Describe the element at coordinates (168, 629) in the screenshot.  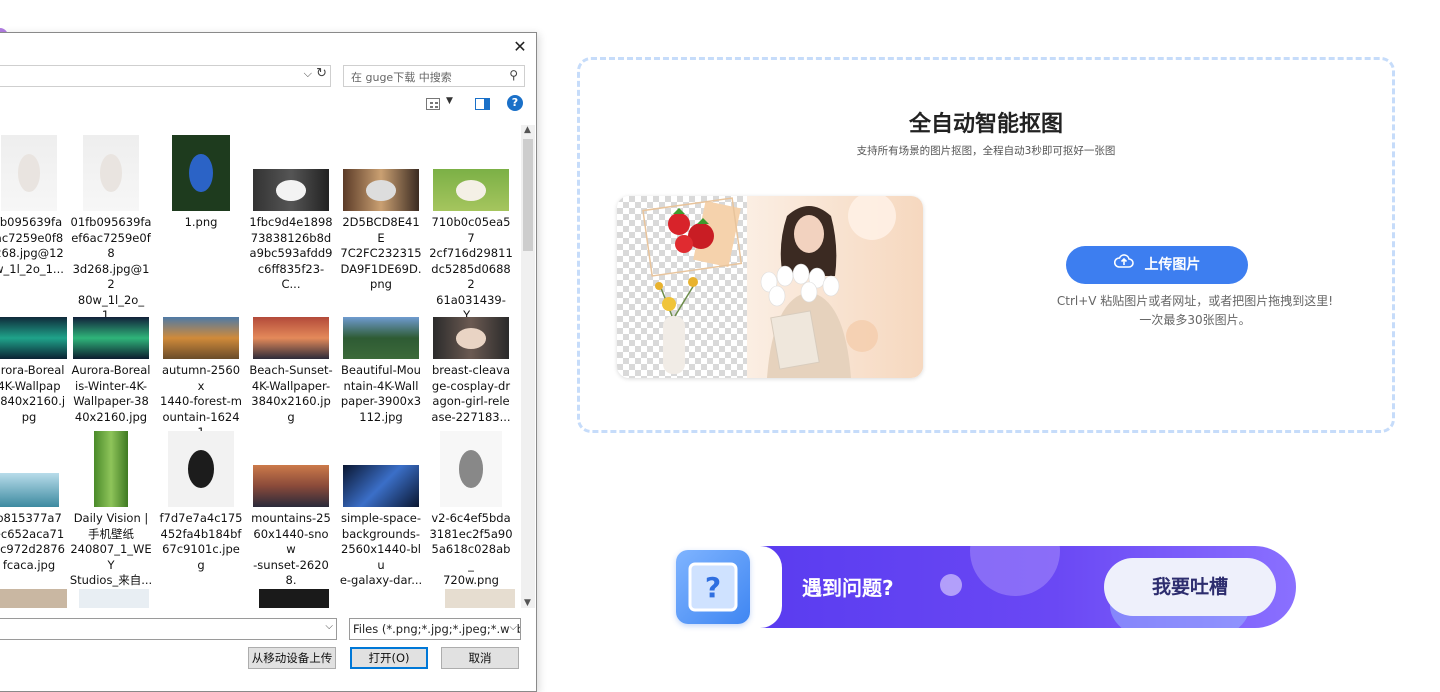
I see `filename-field: ⌵` at that location.